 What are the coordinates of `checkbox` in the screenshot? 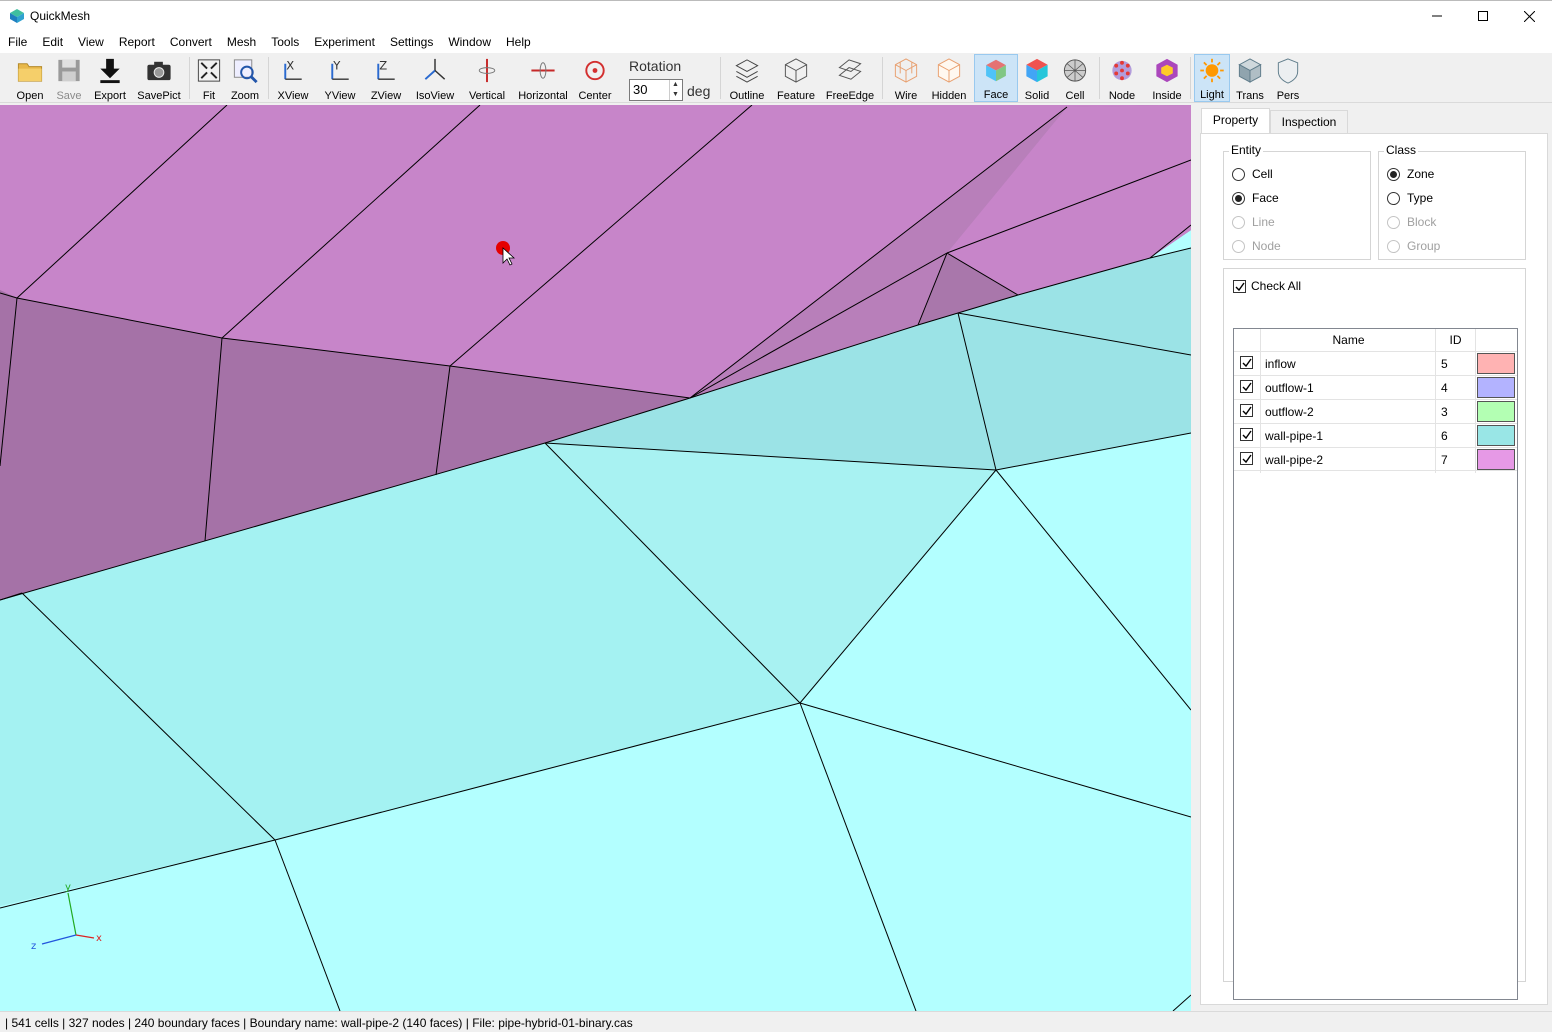 It's located at (1239, 286).